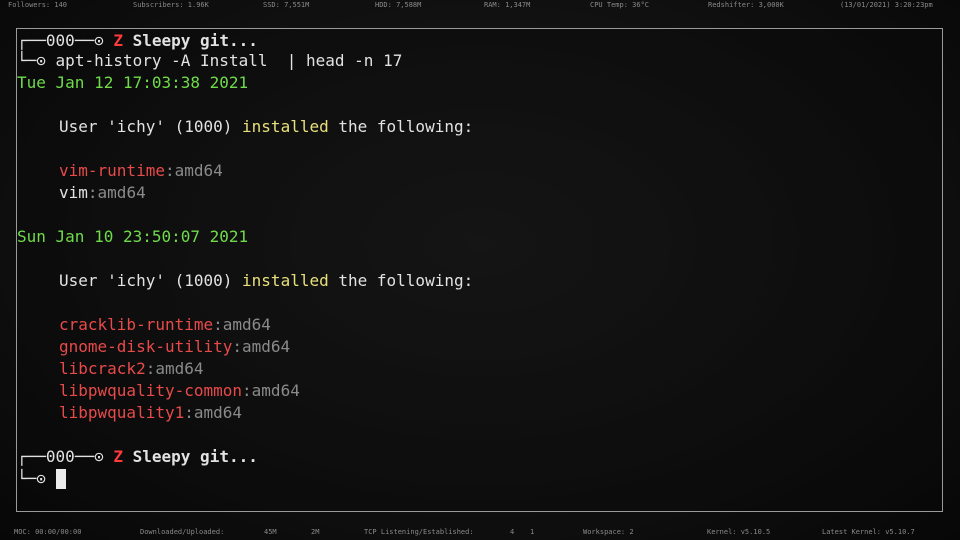 This screenshot has width=960, height=540. Describe the element at coordinates (146, 346) in the screenshot. I see `package-name: gnome-disk-utility` at that location.